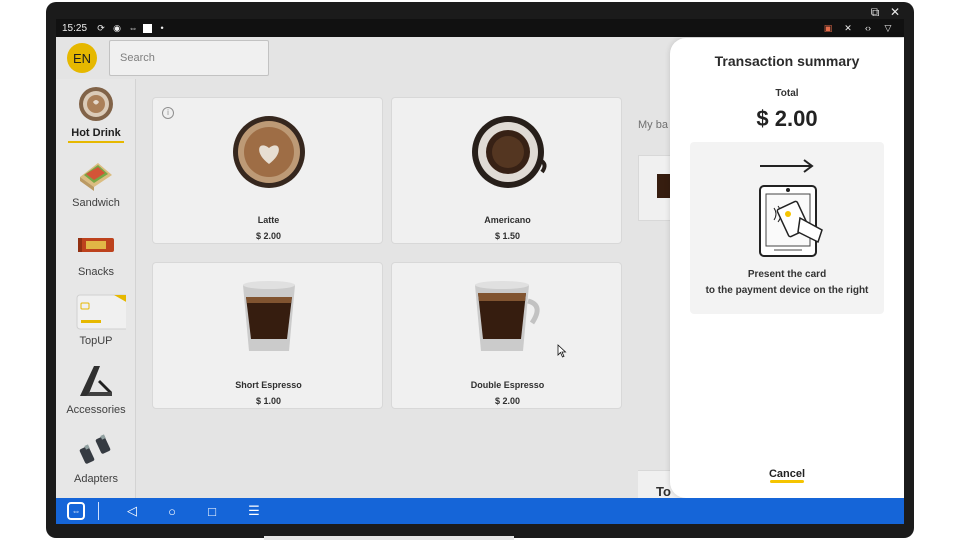  I want to click on card-terminal-icon, so click(791, 208).